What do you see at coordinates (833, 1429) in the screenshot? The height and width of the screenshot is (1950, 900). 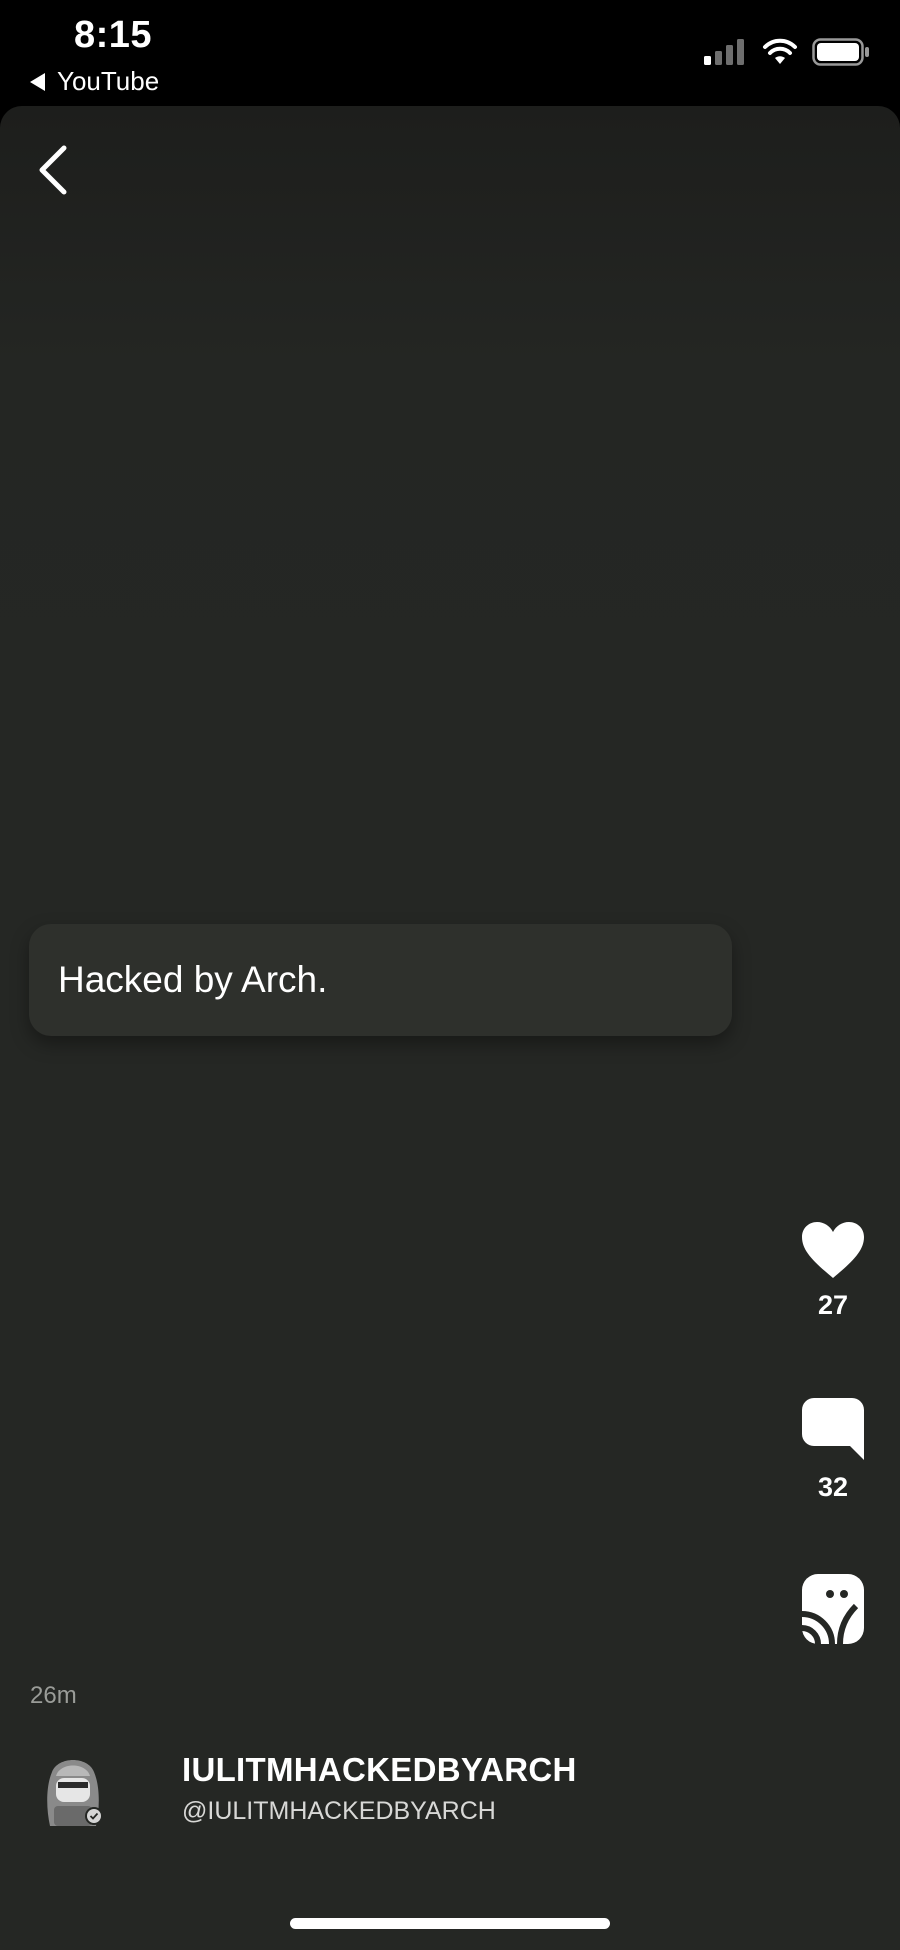 I see `comment-icon` at bounding box center [833, 1429].